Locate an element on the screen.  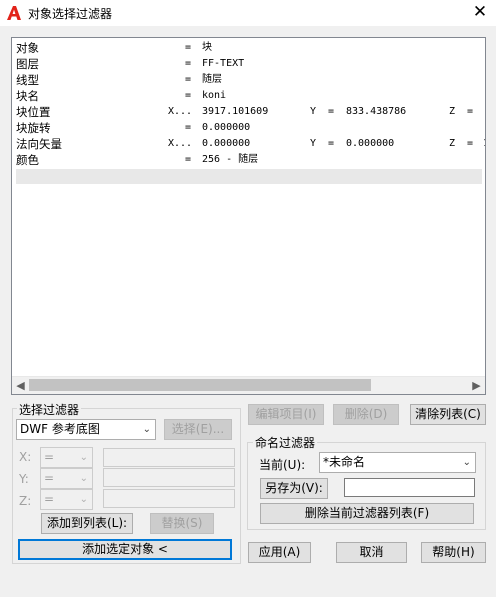
replace-button: 替换(S) is located at coordinates (182, 523).